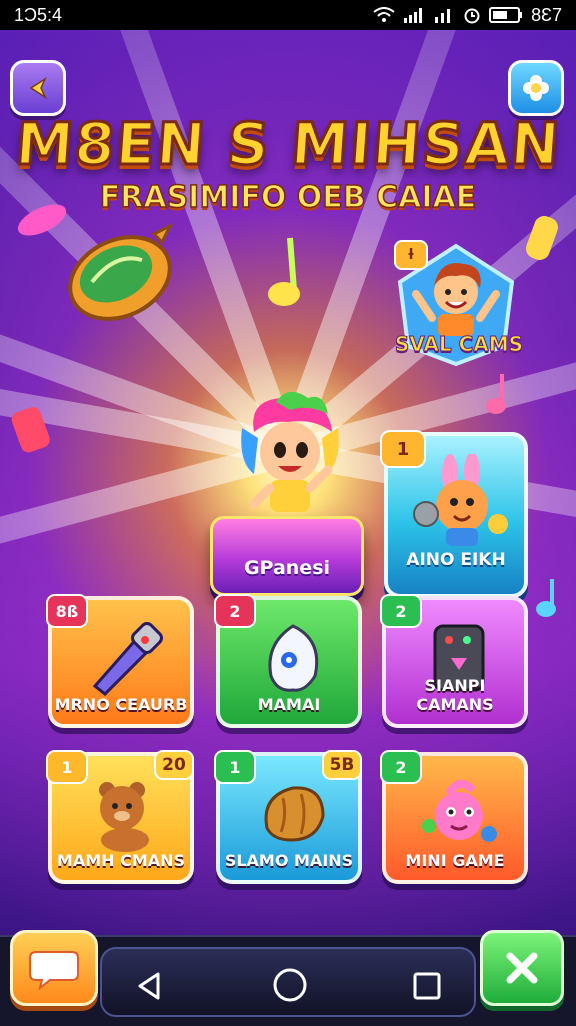  Describe the element at coordinates (124, 817) in the screenshot. I see `bear-icon` at that location.